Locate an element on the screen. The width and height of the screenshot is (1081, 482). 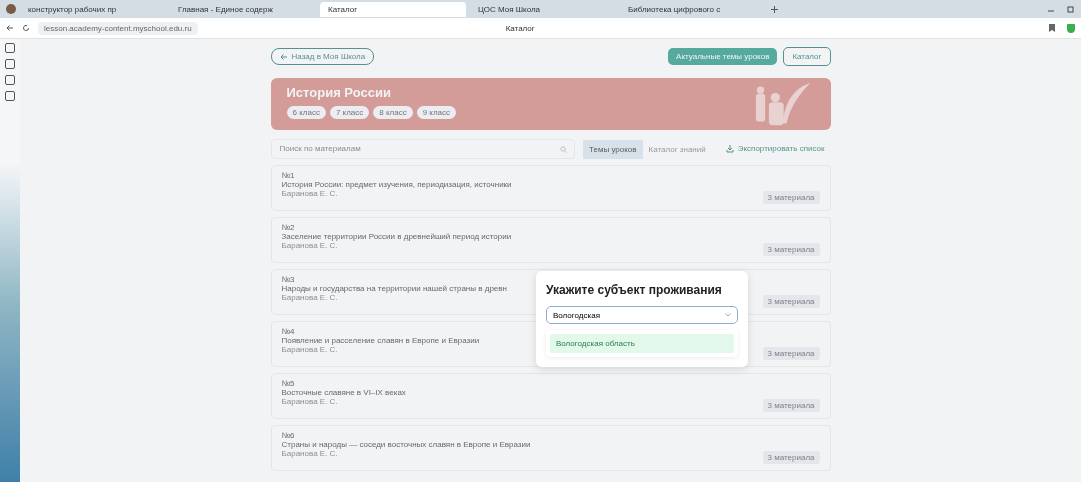
browser-tab: Каталог is located at coordinates (393, 9).